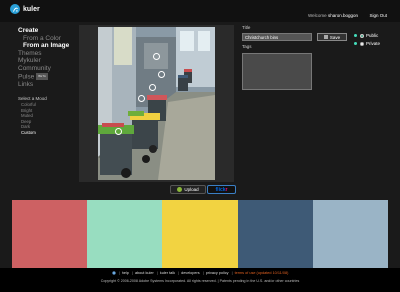 The image size is (400, 292). What do you see at coordinates (247, 46) in the screenshot?
I see `tags-label: Tags` at bounding box center [247, 46].